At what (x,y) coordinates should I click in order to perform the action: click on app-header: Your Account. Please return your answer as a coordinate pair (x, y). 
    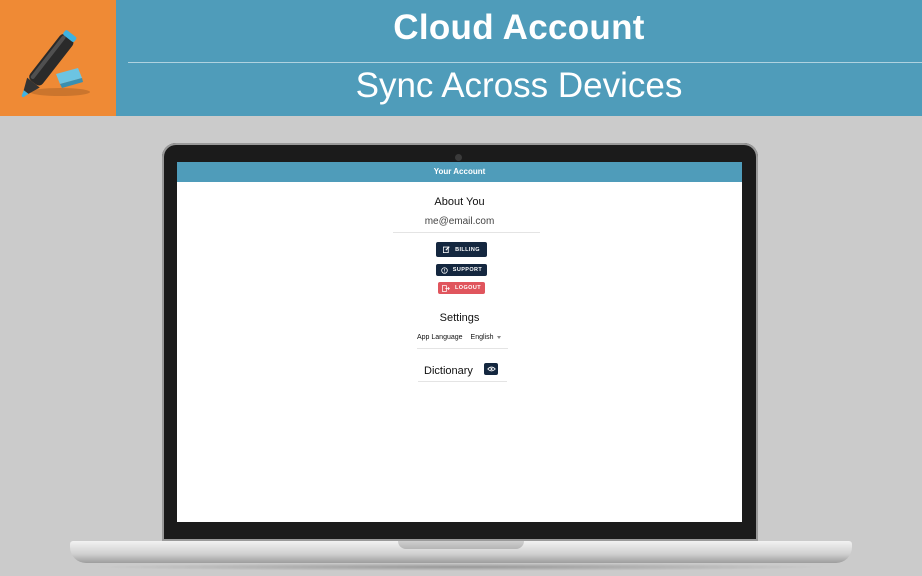
    Looking at the image, I should click on (459, 172).